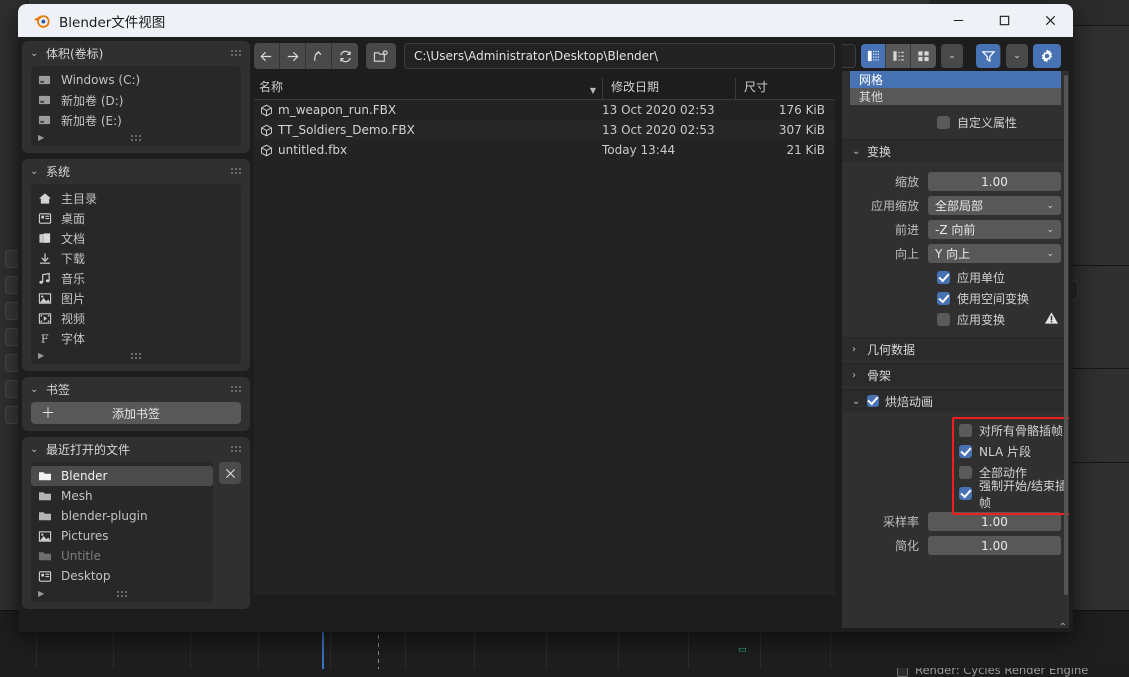  I want to click on use-space-transform-checkbox, so click(943, 298).